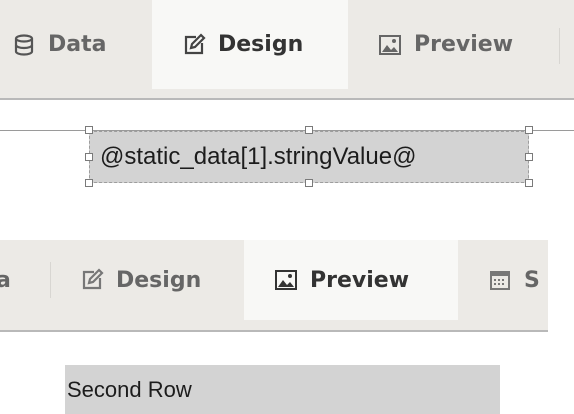 This screenshot has height=414, width=574. I want to click on resize-handle-bottom-center, so click(309, 183).